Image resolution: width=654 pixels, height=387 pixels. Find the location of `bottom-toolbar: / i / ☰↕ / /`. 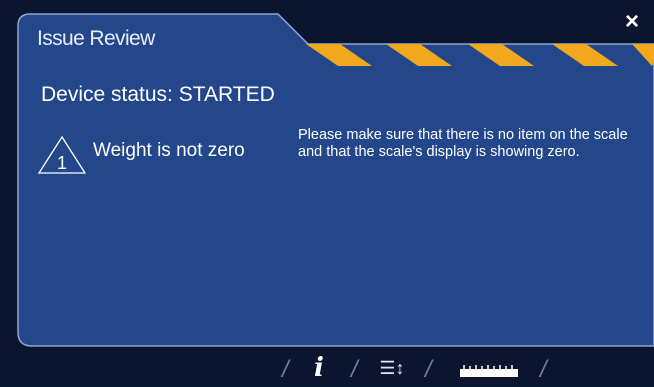

bottom-toolbar: / i / ☰↕ / / is located at coordinates (327, 367).